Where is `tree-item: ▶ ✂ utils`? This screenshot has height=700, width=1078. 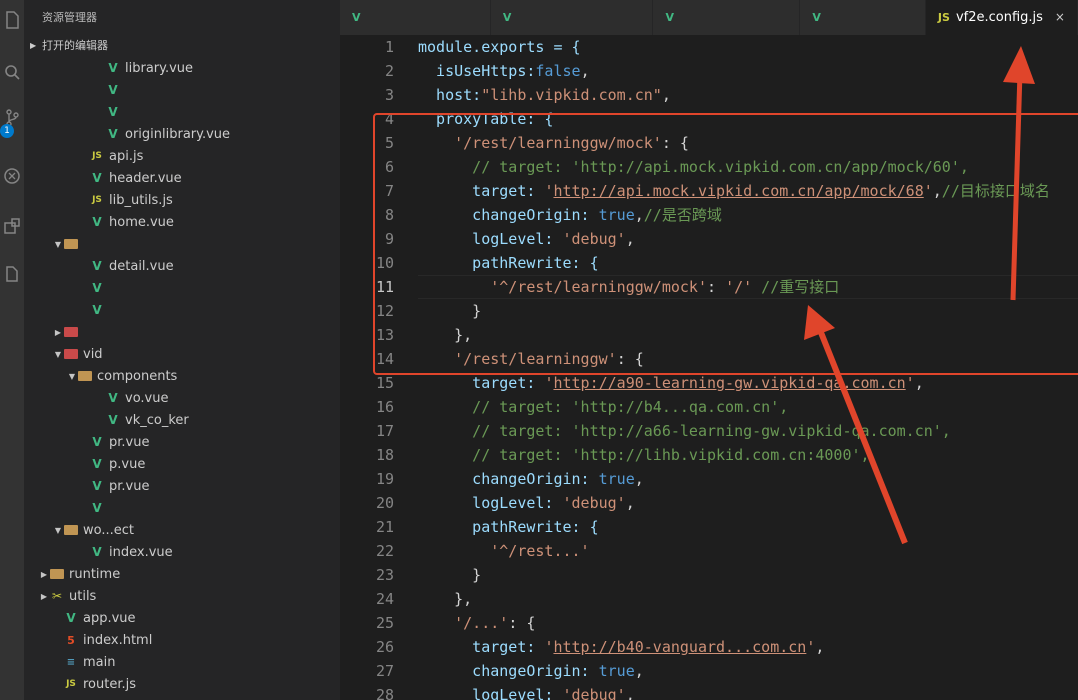
tree-item: ▶ ✂ utils is located at coordinates (182, 596).